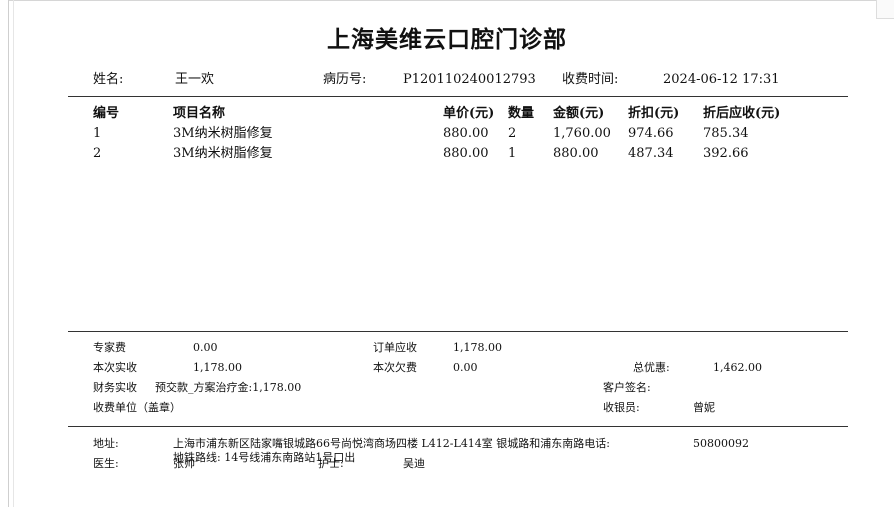 The image size is (894, 507). I want to click on paid-amount: 1,178.00, so click(217, 367).